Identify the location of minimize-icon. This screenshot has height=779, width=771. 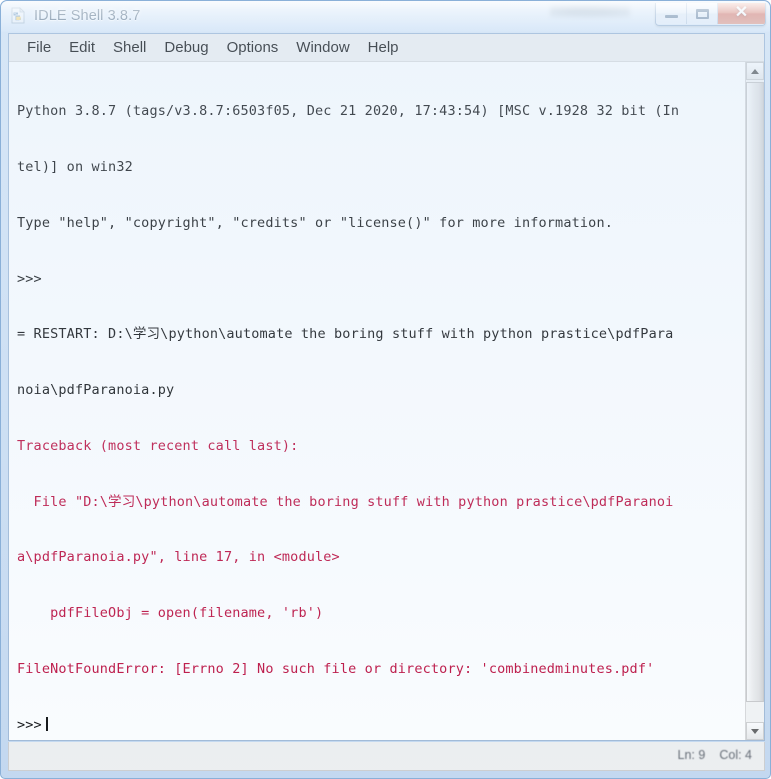
(671, 16).